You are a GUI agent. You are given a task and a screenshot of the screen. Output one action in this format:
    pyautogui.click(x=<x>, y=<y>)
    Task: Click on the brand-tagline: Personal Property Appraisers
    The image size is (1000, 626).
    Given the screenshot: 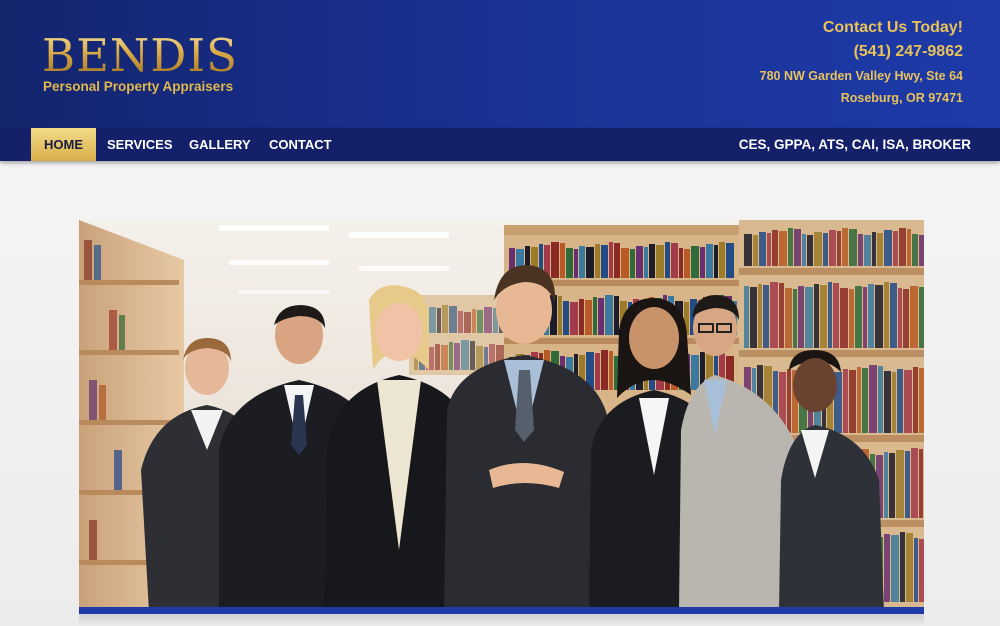 What is the action you would take?
    pyautogui.click(x=138, y=86)
    